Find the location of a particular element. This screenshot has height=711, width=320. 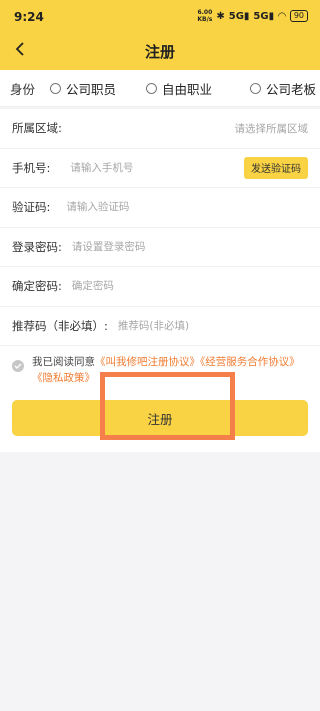

radio-label: 公司老板 is located at coordinates (291, 89).